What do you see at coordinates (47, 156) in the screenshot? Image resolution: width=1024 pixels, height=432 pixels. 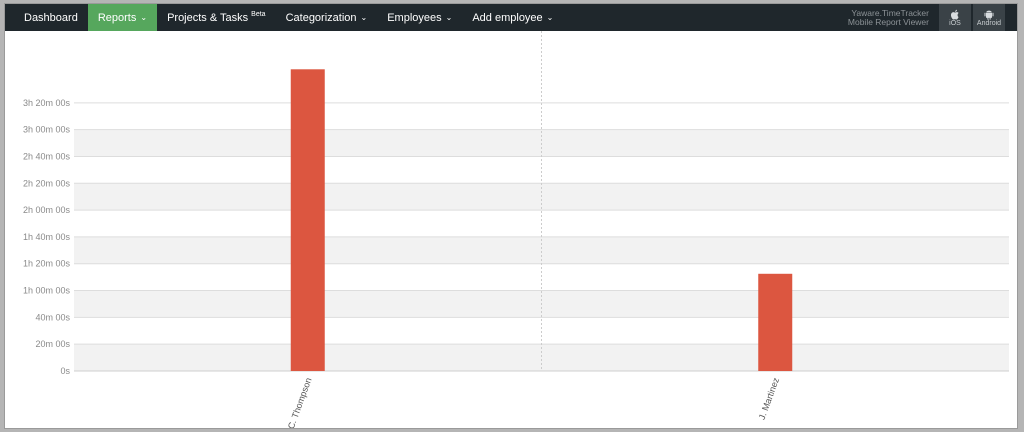 I see `y-tick-label: 2h 40m 00s` at bounding box center [47, 156].